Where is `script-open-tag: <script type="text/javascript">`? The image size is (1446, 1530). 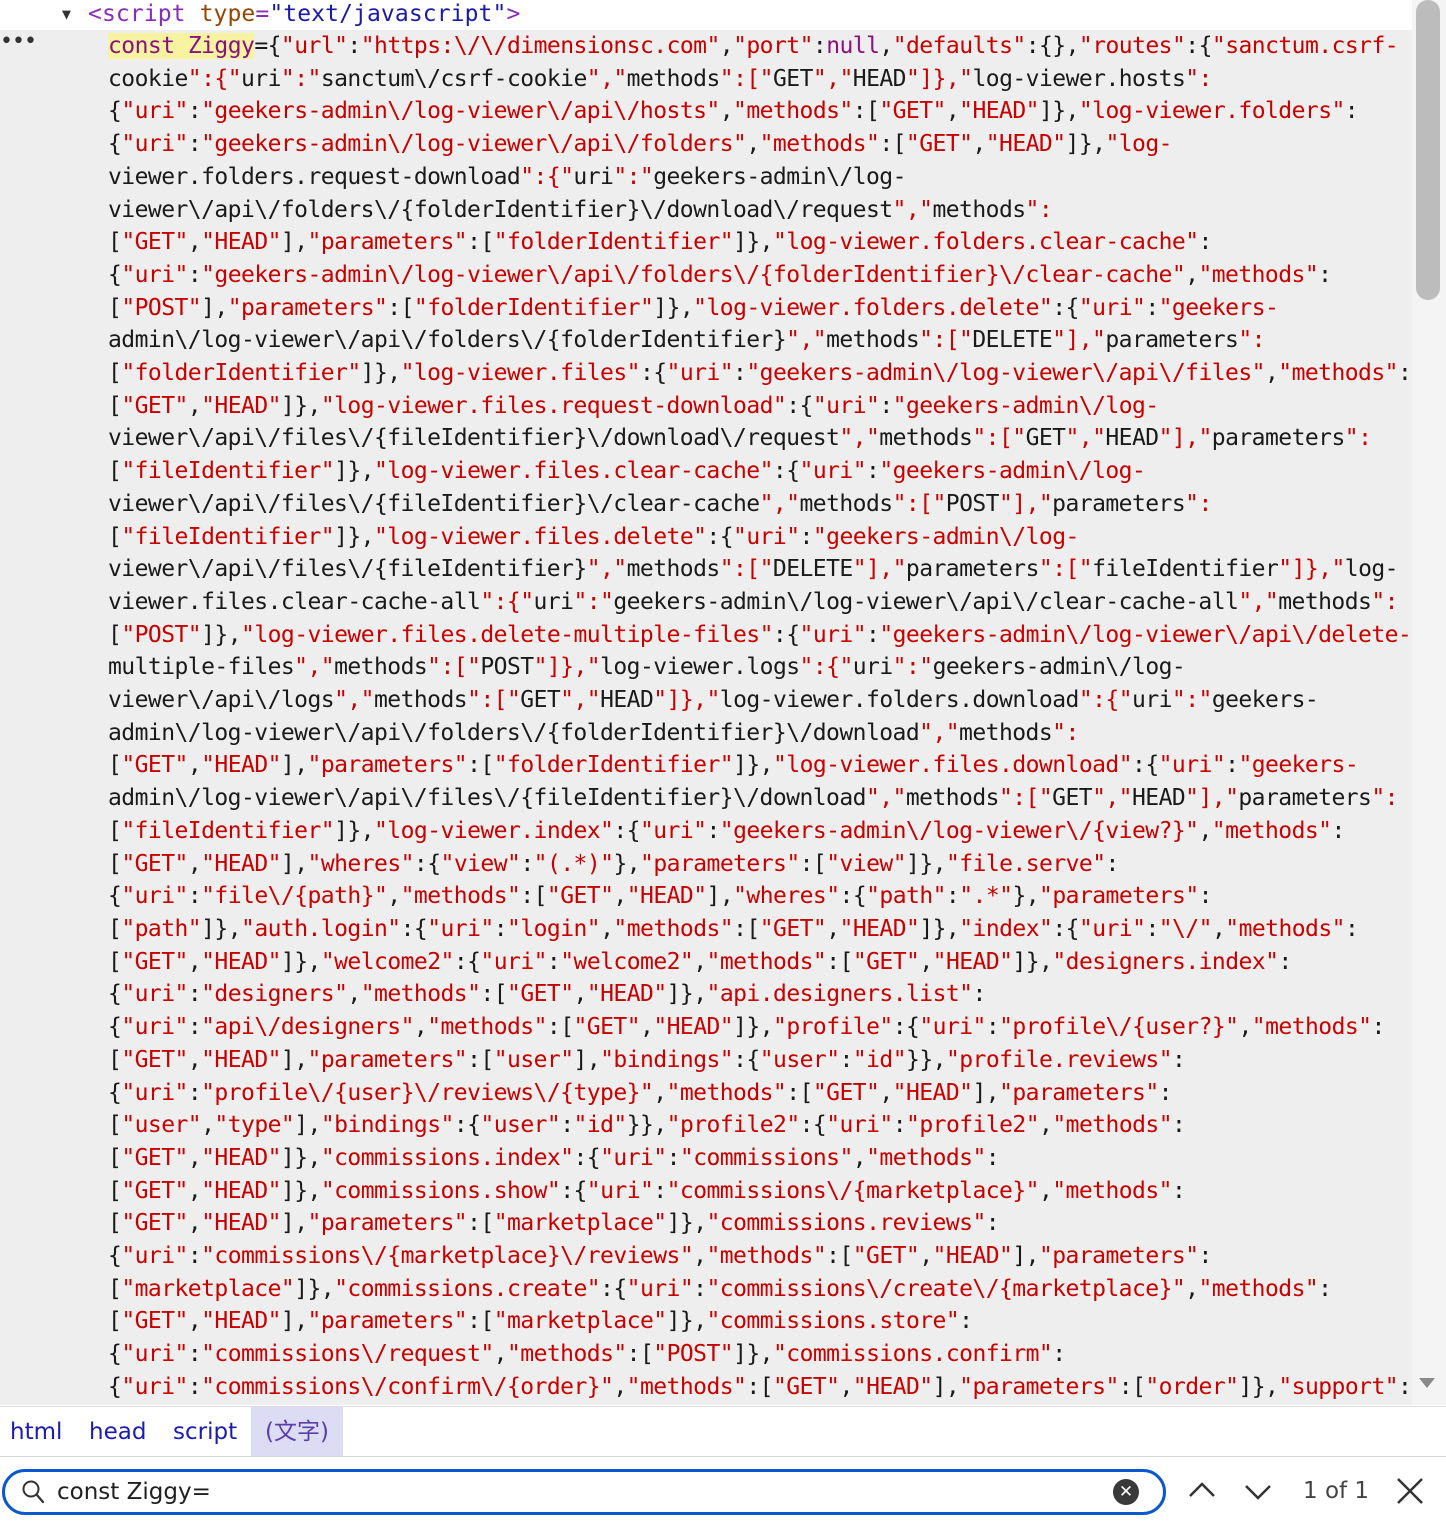 script-open-tag: <script type="text/javascript"> is located at coordinates (304, 15).